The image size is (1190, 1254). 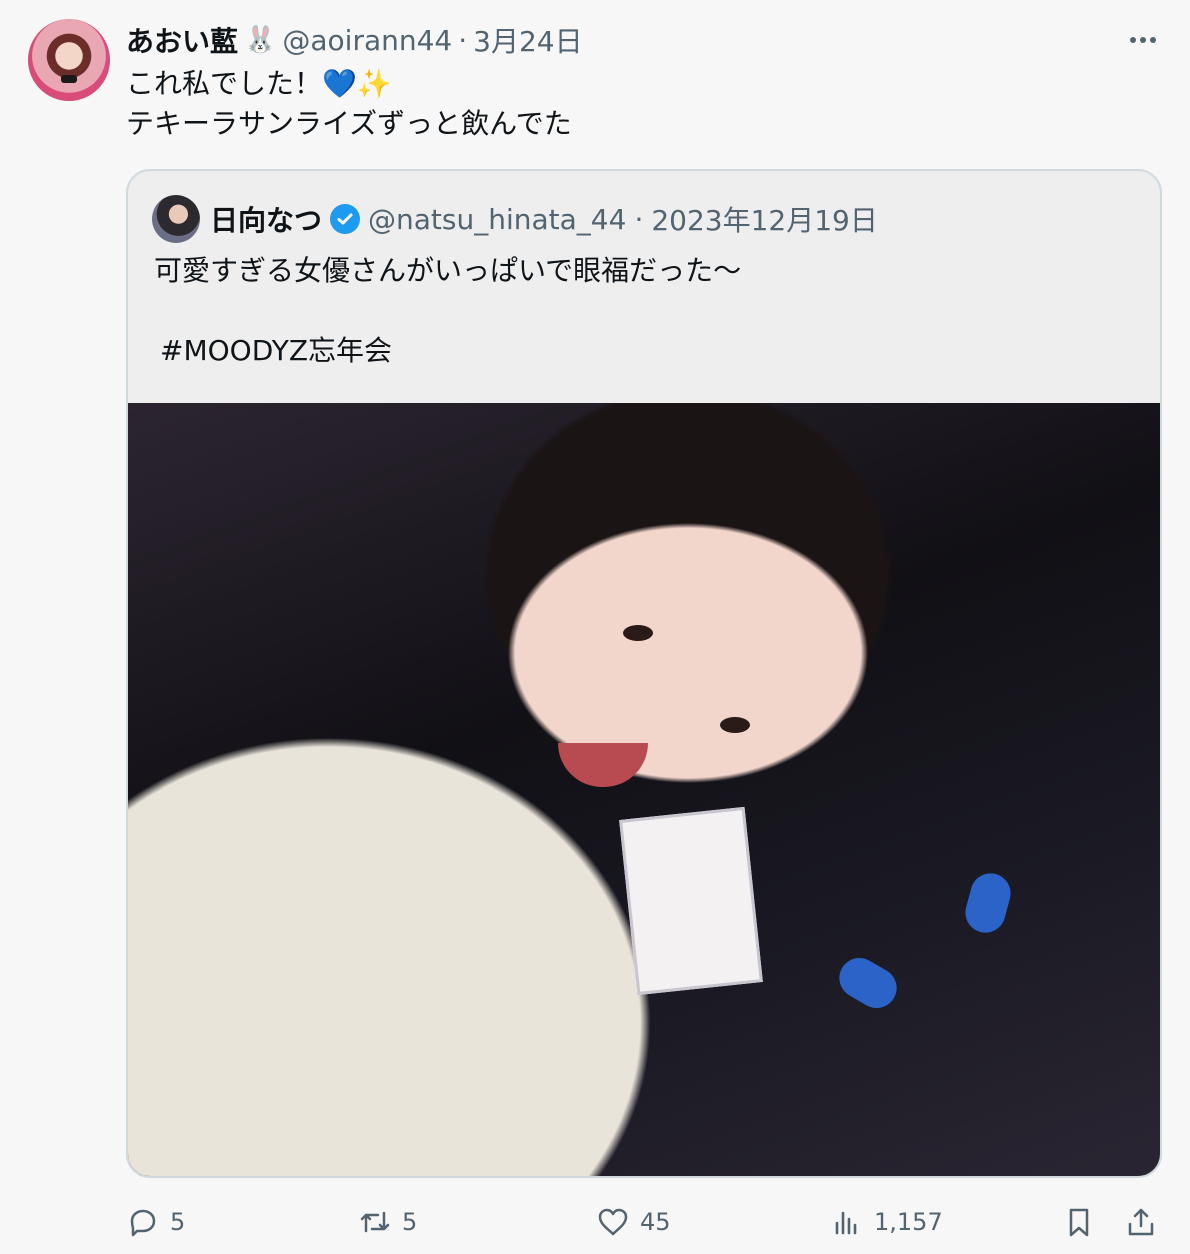 What do you see at coordinates (339, 83) in the screenshot?
I see `blue-heart-emoji: 💙` at bounding box center [339, 83].